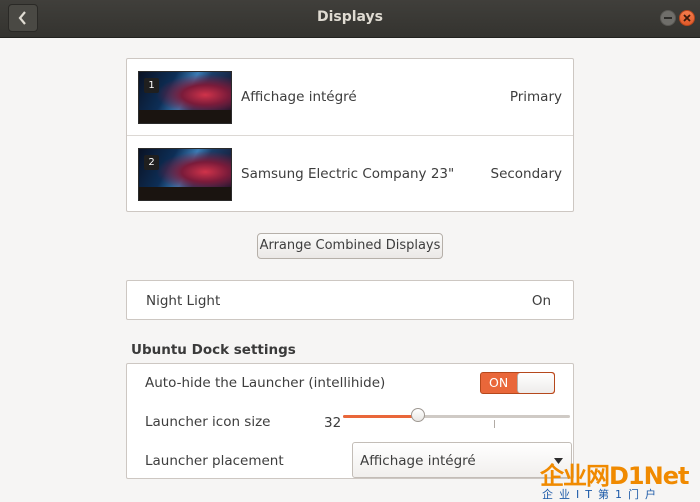  What do you see at coordinates (541, 301) in the screenshot?
I see `night-light-status: On` at bounding box center [541, 301].